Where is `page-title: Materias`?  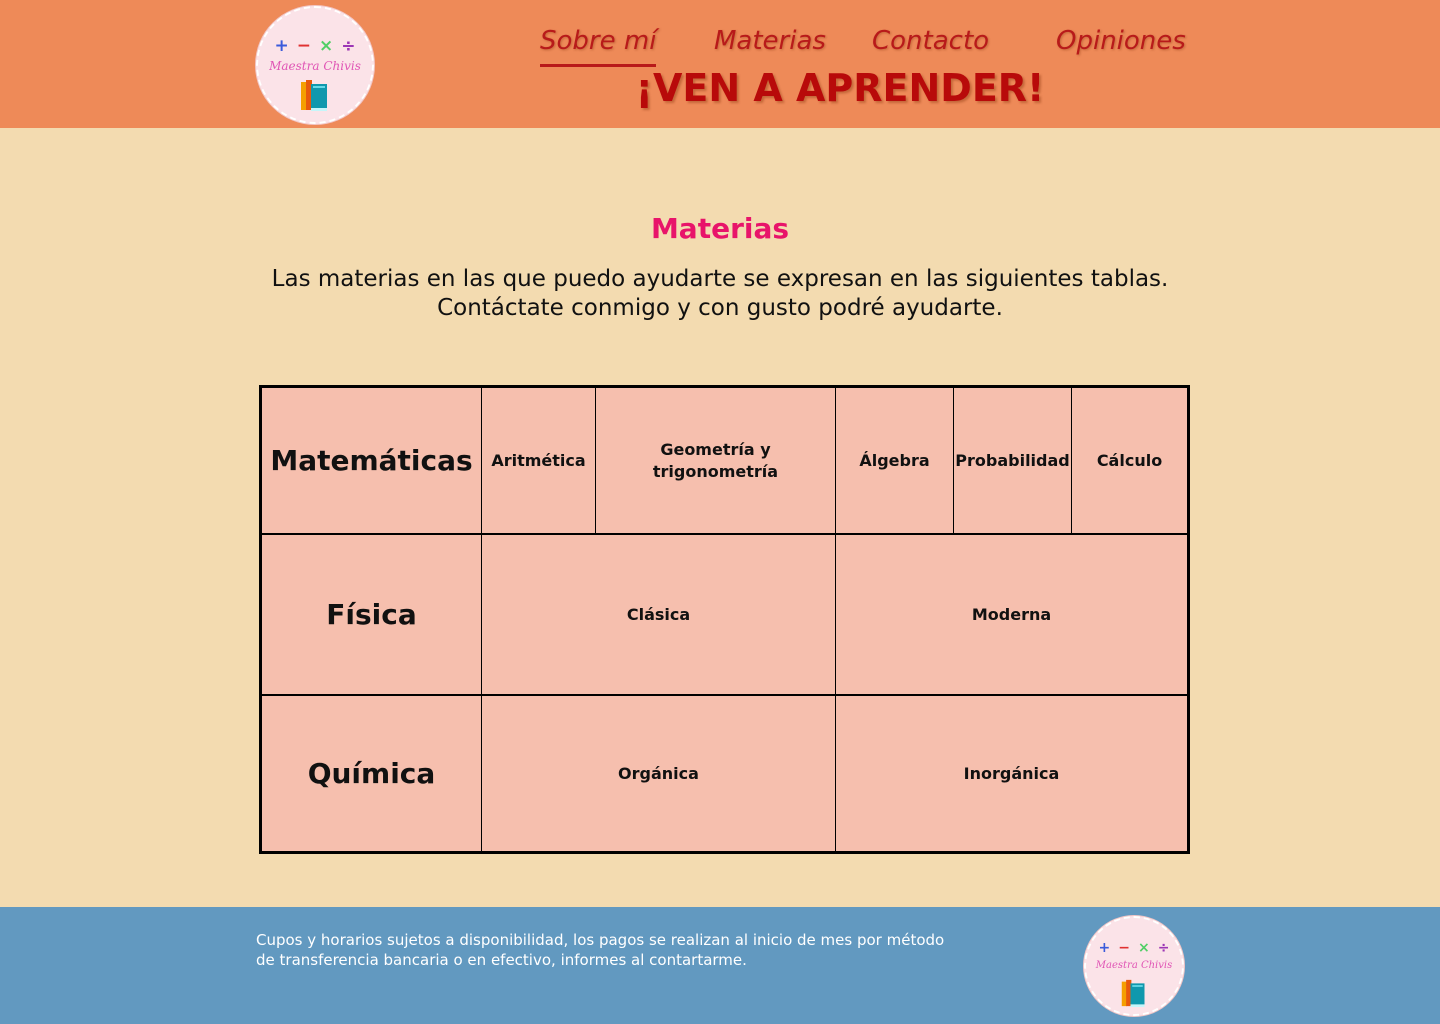 page-title: Materias is located at coordinates (720, 228).